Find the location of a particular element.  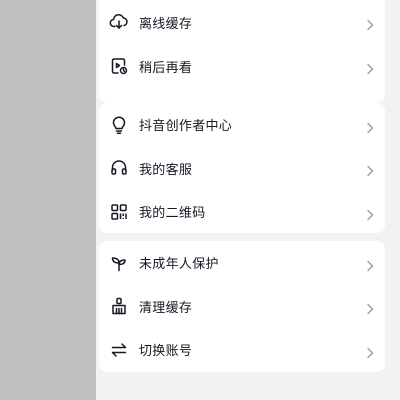

qr-code-icon is located at coordinates (119, 212).